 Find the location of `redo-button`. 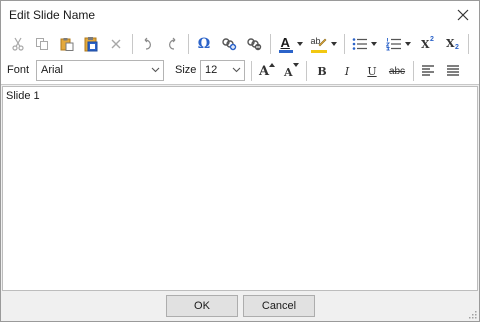

redo-button is located at coordinates (172, 44).